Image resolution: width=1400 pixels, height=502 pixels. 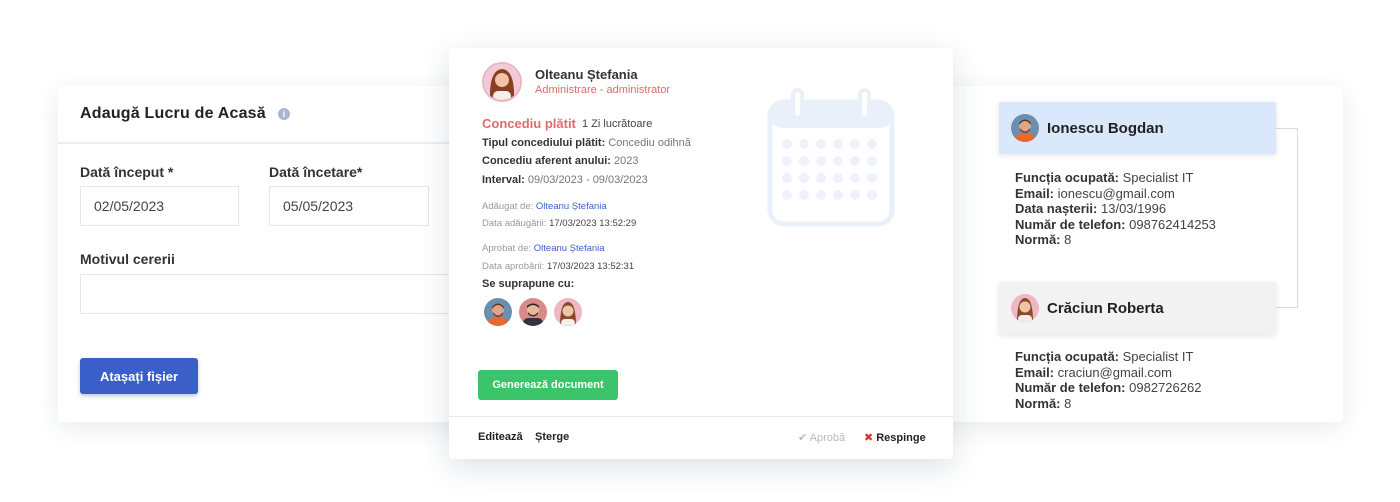 I want to click on employee-role: Administrare - administrator, so click(x=603, y=90).